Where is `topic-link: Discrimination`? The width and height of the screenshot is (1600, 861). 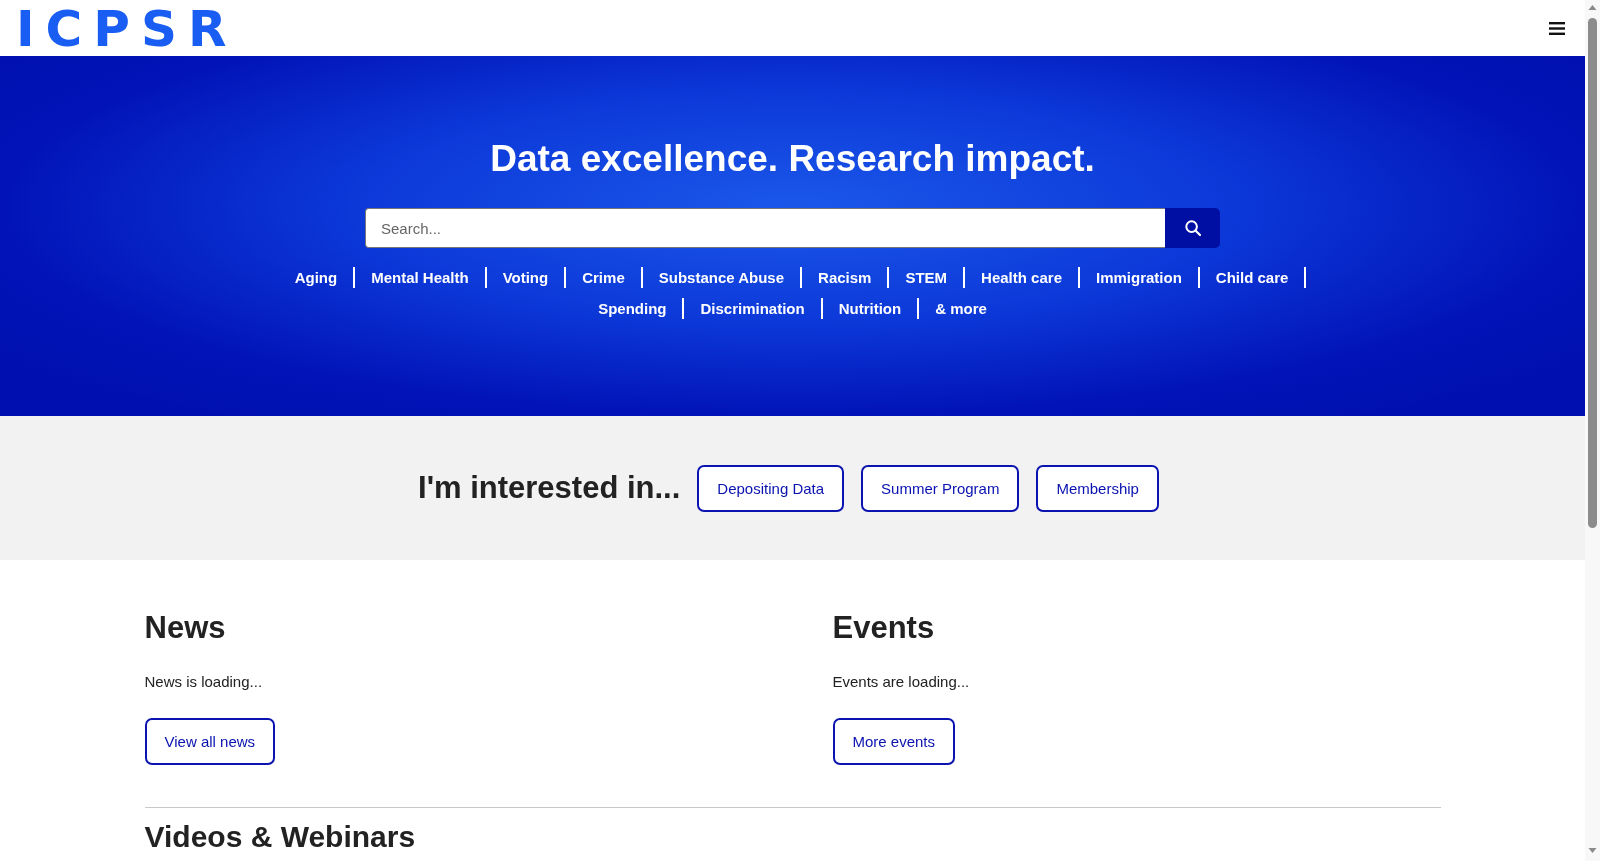
topic-link: Discrimination is located at coordinates (752, 308).